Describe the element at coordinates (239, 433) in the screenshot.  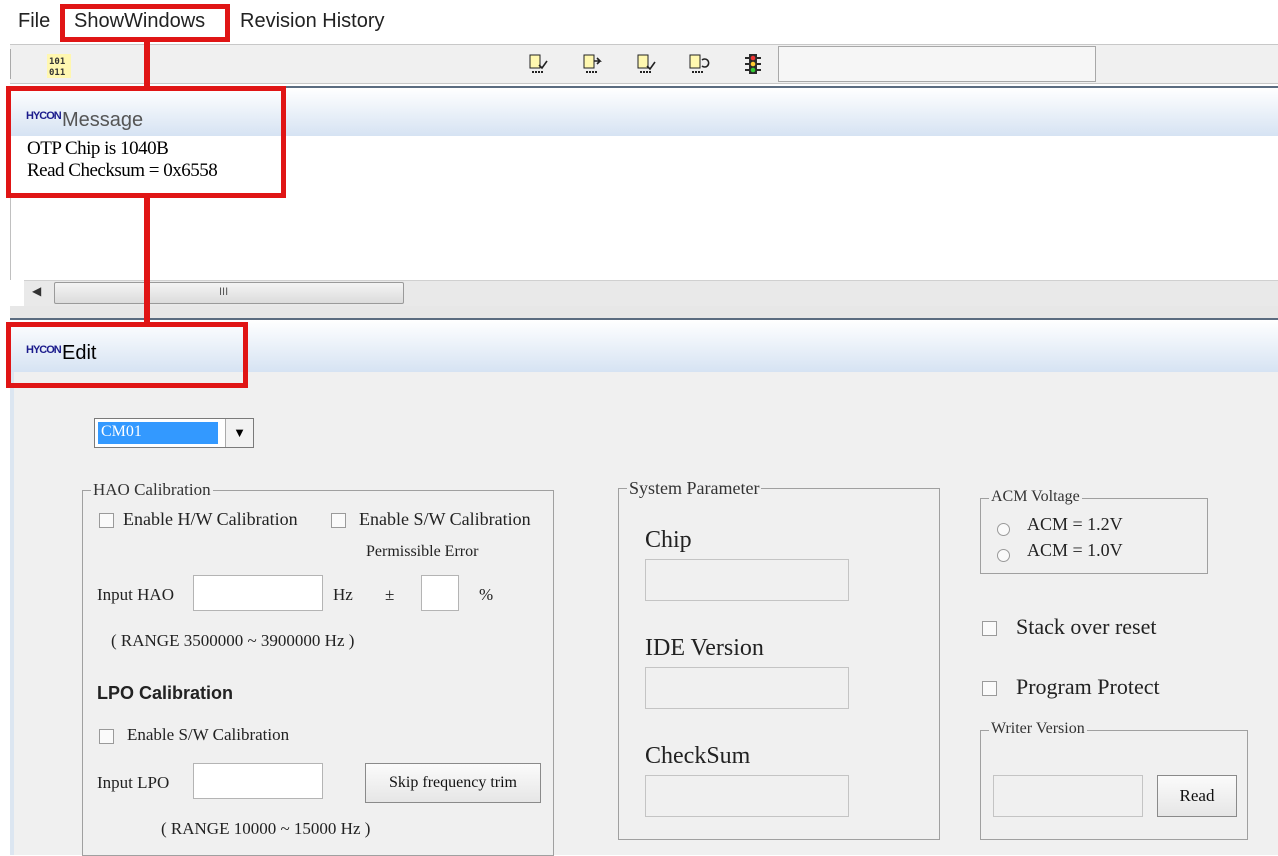
I see `chevron-down-icon: ▼` at that location.